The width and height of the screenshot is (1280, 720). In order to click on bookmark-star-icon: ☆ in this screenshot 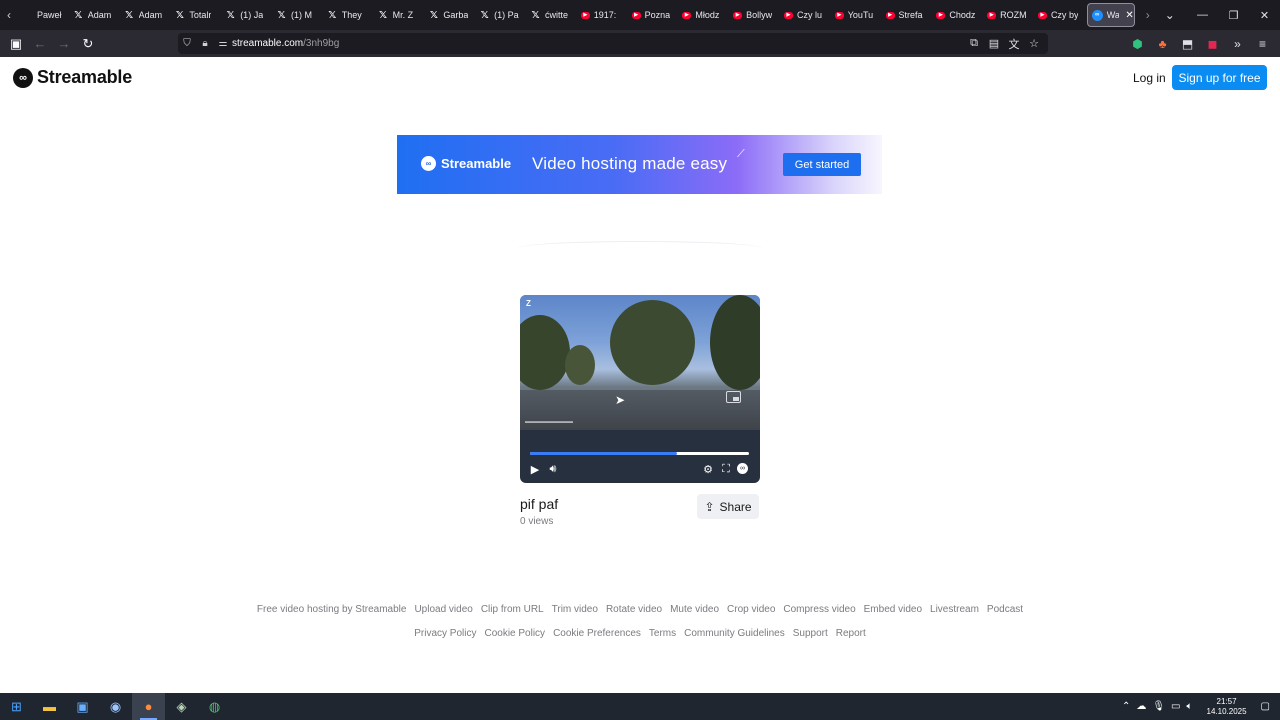, I will do `click(1034, 43)`.